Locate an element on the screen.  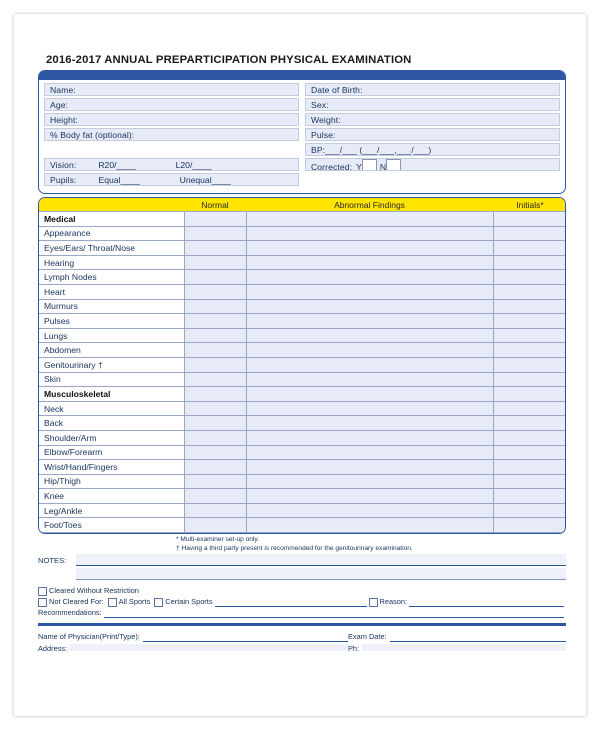
corrected-no-checkbox is located at coordinates (394, 164).